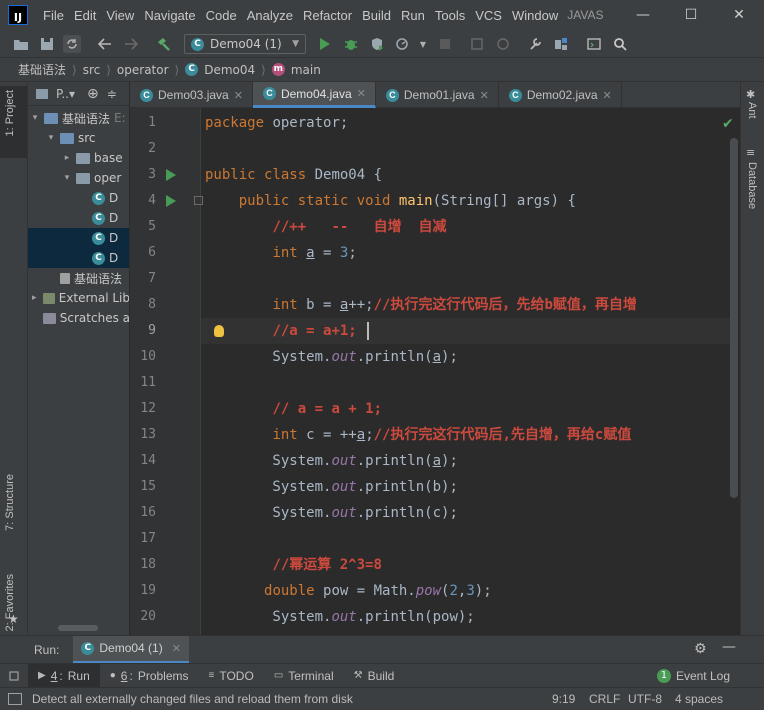  I want to click on tree-item: ▾ src, so click(78, 138).